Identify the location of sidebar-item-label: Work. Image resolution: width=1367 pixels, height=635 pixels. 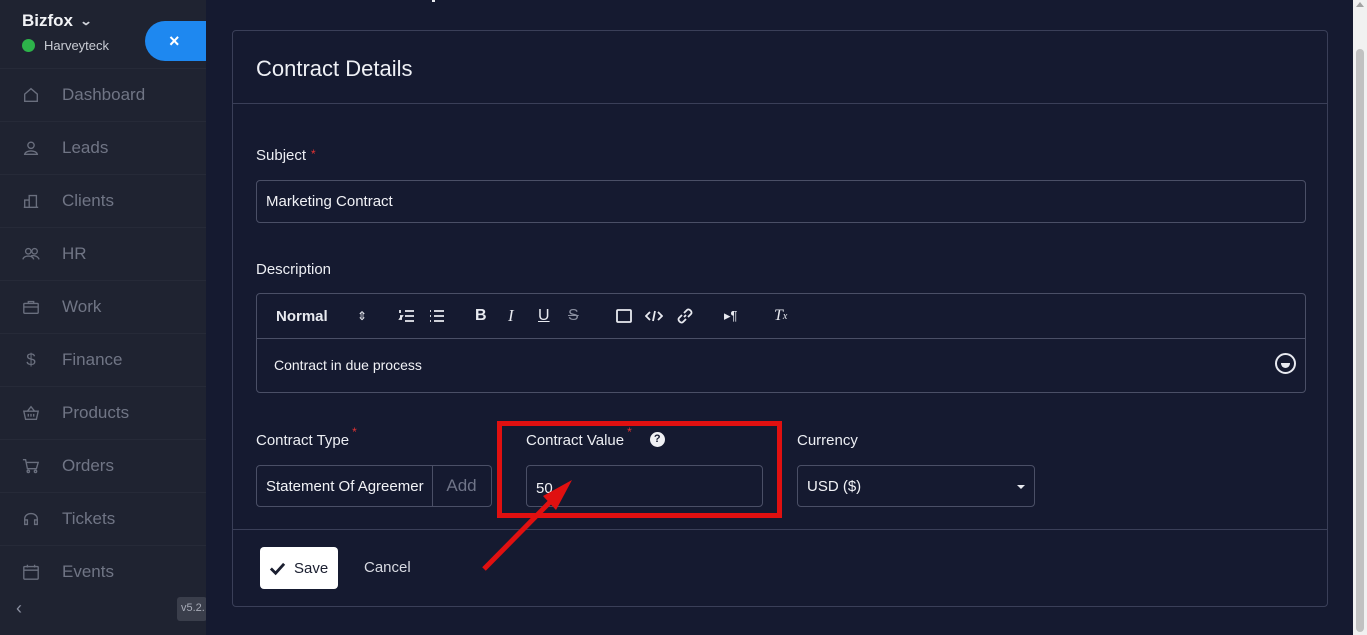
(82, 306).